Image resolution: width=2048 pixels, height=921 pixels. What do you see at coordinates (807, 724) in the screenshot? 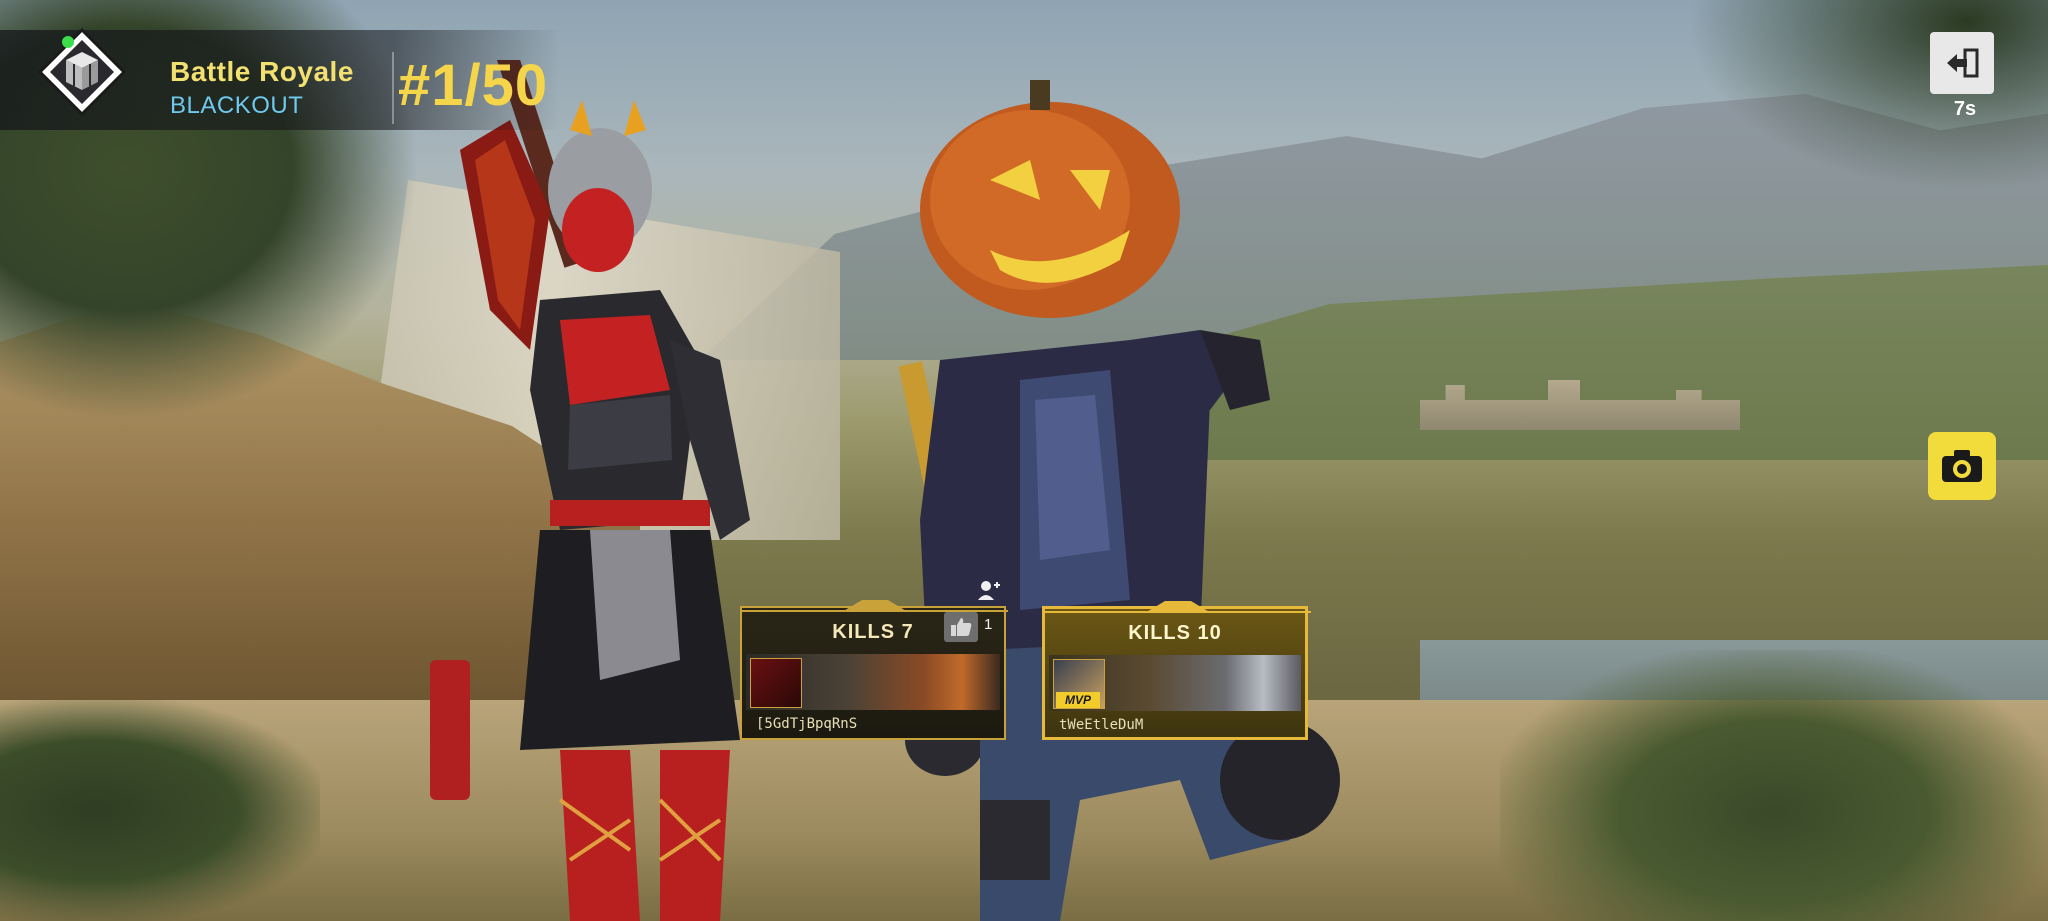
I see `player-name: [5GdTjBpqRnS` at bounding box center [807, 724].